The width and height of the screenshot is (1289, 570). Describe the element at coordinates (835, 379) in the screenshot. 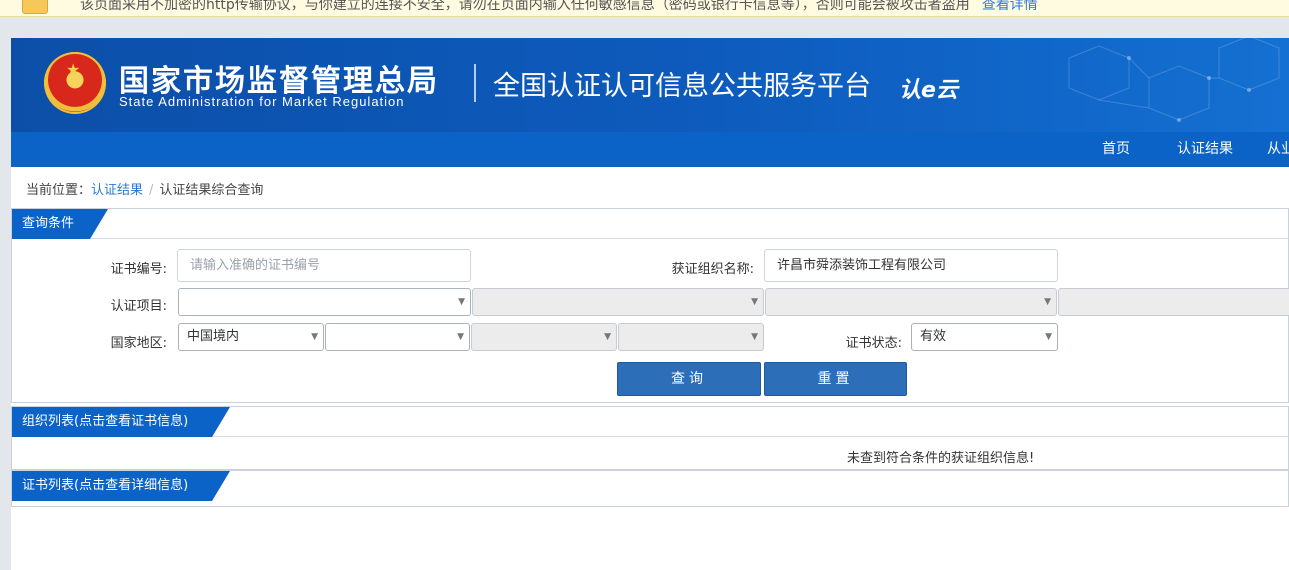

I see `reset-button: 重置` at that location.